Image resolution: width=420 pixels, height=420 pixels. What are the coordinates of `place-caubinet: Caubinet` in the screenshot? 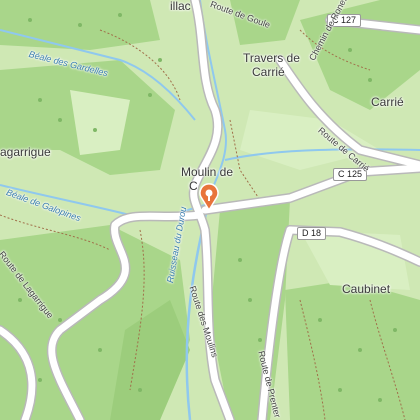 It's located at (366, 289).